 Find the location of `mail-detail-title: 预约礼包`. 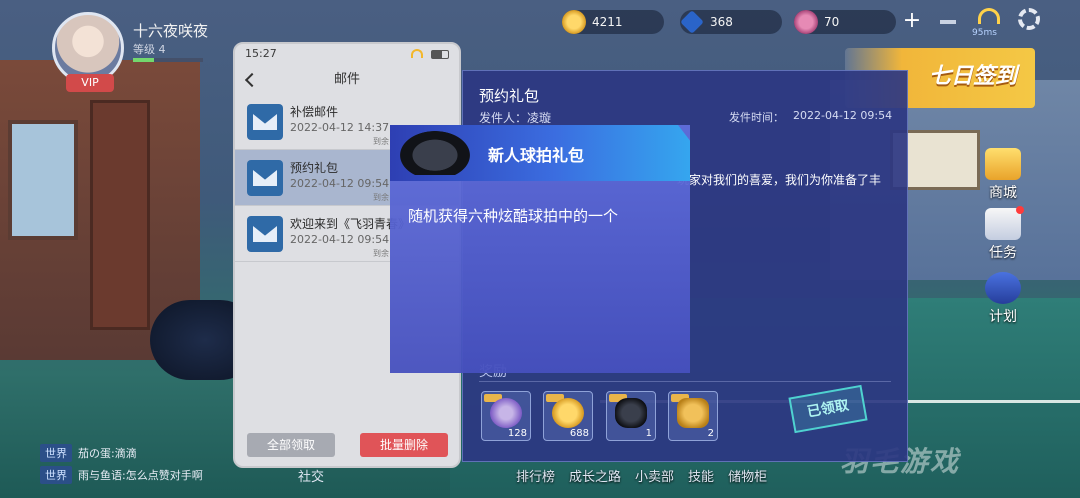

mail-detail-title: 预约礼包 is located at coordinates (509, 96).